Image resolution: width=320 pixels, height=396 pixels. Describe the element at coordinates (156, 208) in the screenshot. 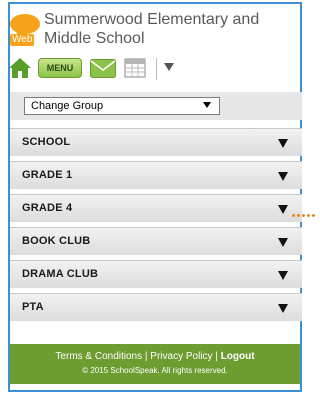

I see `group-row-grade-4: GRADE 4` at that location.